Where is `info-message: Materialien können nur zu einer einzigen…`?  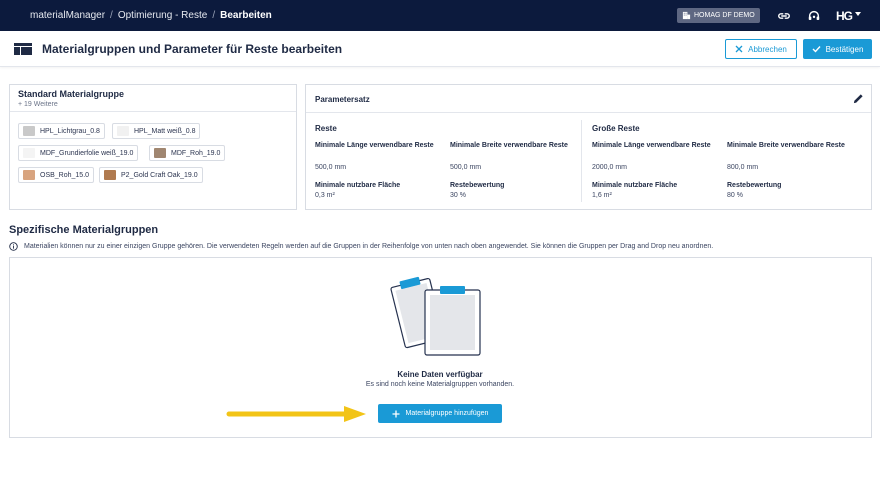 info-message: Materialien können nur zu einer einzigen… is located at coordinates (361, 246).